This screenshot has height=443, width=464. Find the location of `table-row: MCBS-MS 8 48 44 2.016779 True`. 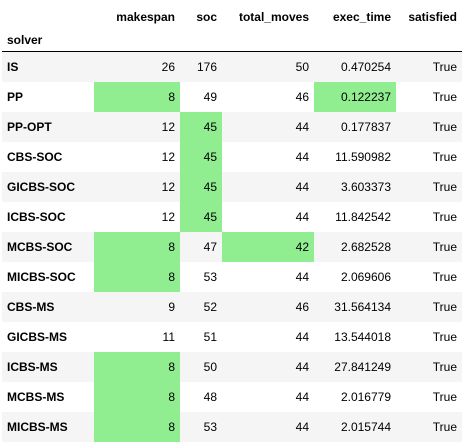

table-row: MCBS-MS 8 48 44 2.016779 True is located at coordinates (232, 397).